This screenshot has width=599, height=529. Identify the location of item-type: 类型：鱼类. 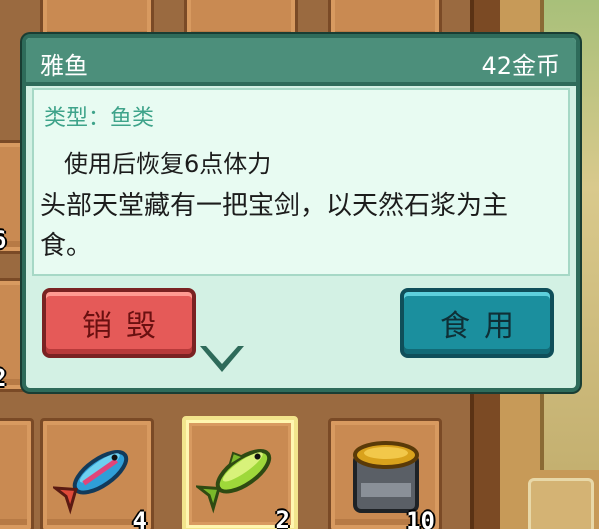
(99, 118).